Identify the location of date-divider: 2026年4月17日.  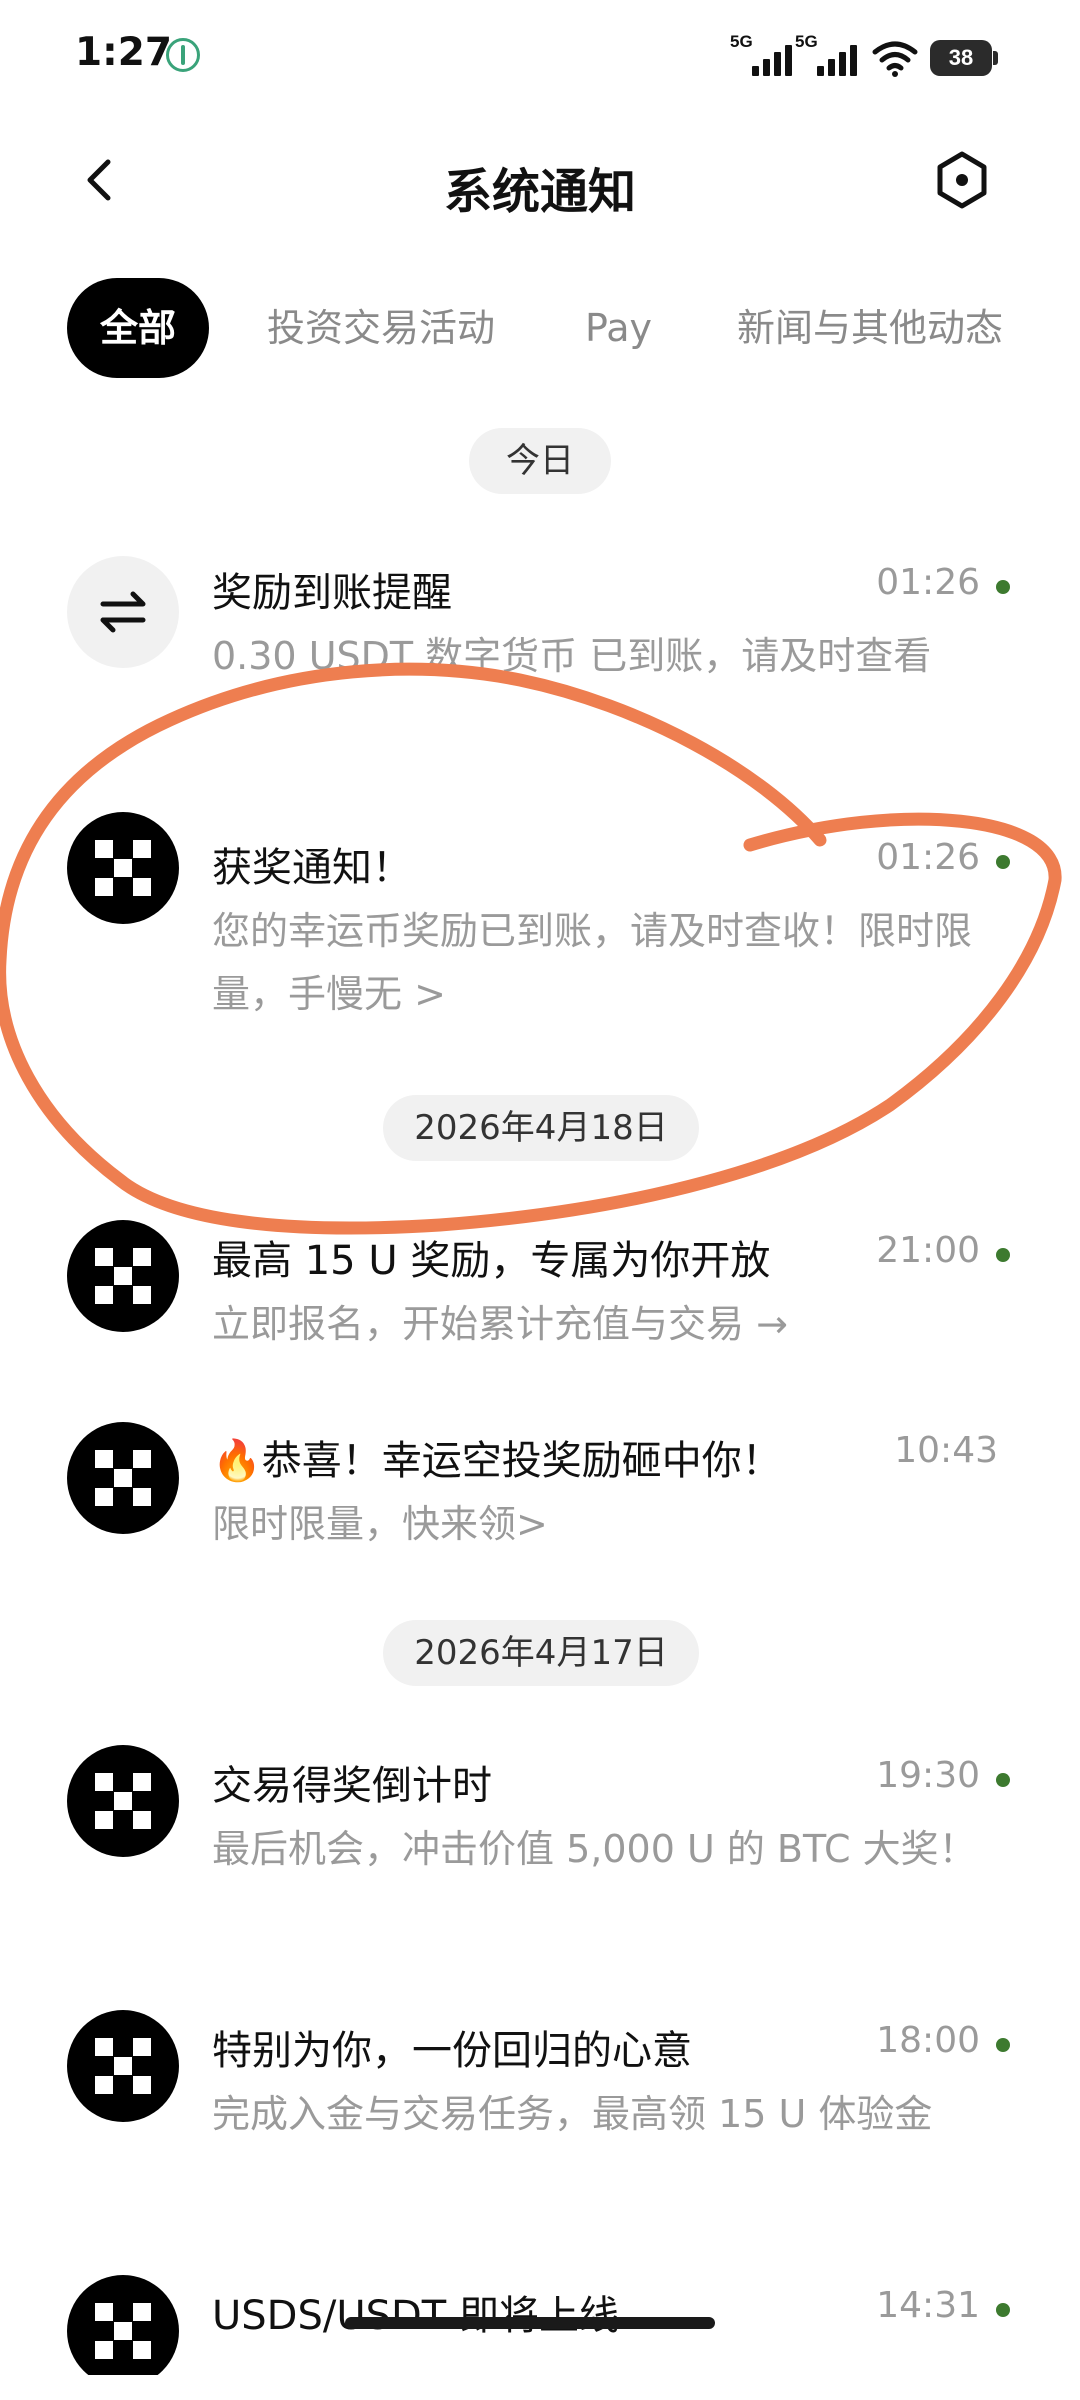
(541, 1653).